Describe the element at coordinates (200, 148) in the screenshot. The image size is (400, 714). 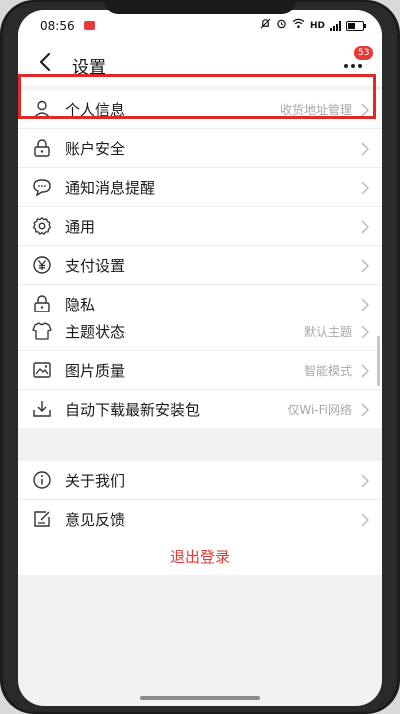
I see `settings-item-account-security: 账户安全` at that location.